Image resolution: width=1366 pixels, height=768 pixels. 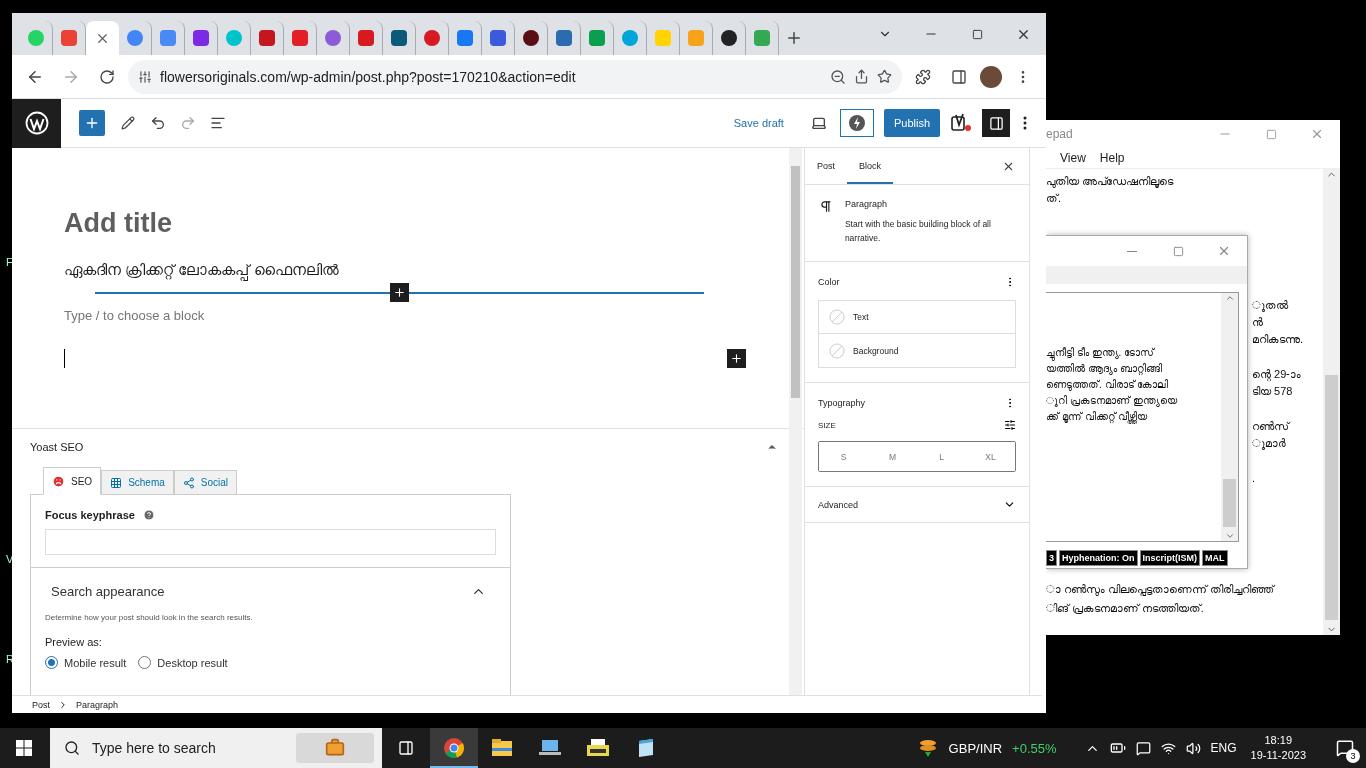 What do you see at coordinates (1117, 748) in the screenshot?
I see `battery-icon` at bounding box center [1117, 748].